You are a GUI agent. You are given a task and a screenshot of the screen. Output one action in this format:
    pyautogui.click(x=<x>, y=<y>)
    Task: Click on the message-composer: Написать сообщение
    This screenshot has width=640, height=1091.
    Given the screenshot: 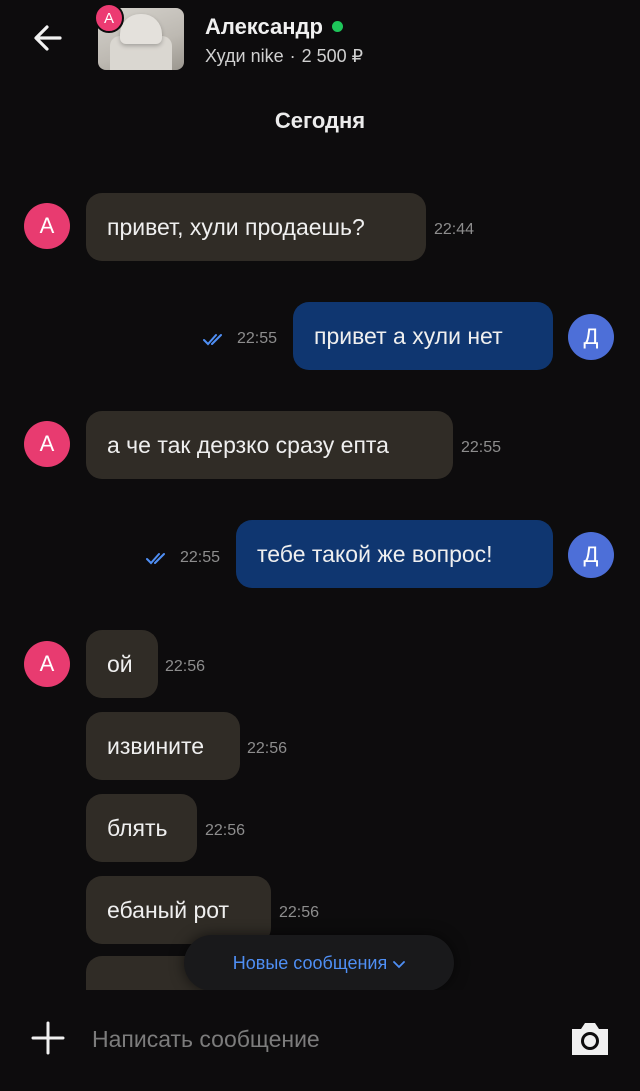 What is the action you would take?
    pyautogui.click(x=320, y=1040)
    